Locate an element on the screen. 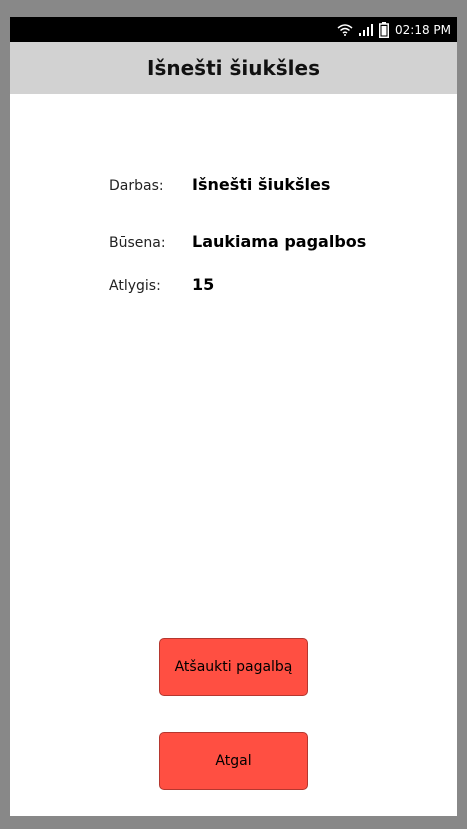  battery-icon is located at coordinates (384, 29).